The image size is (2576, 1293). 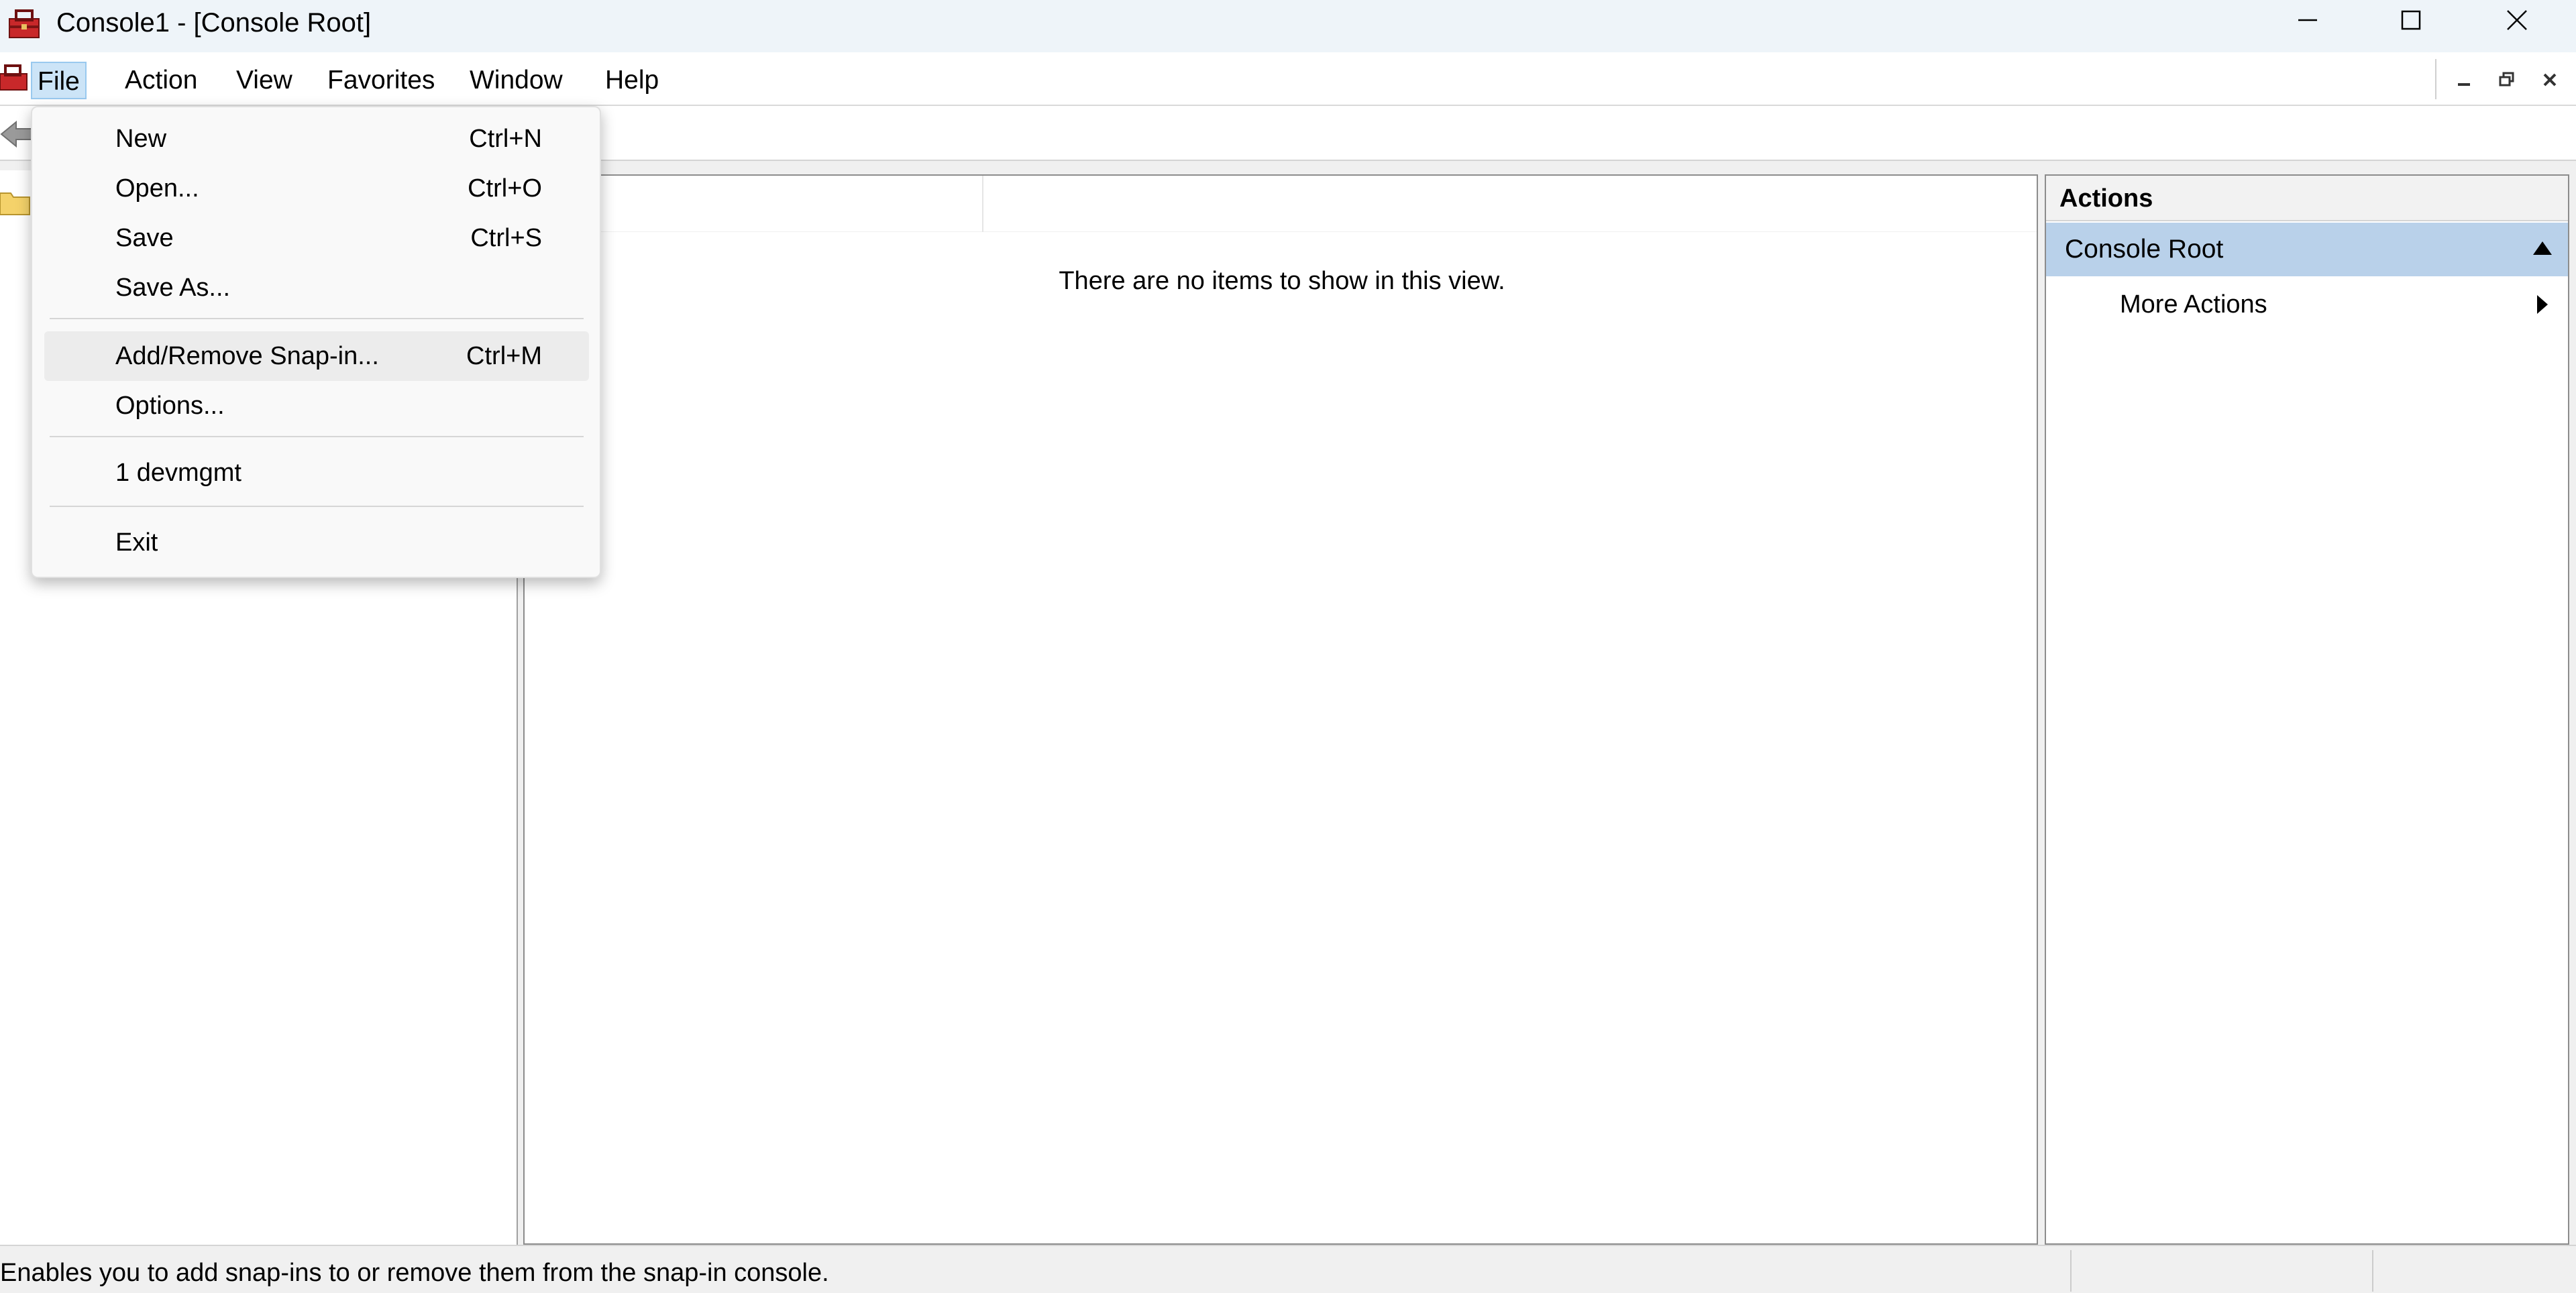 What do you see at coordinates (141, 139) in the screenshot?
I see `menu-item-label: New` at bounding box center [141, 139].